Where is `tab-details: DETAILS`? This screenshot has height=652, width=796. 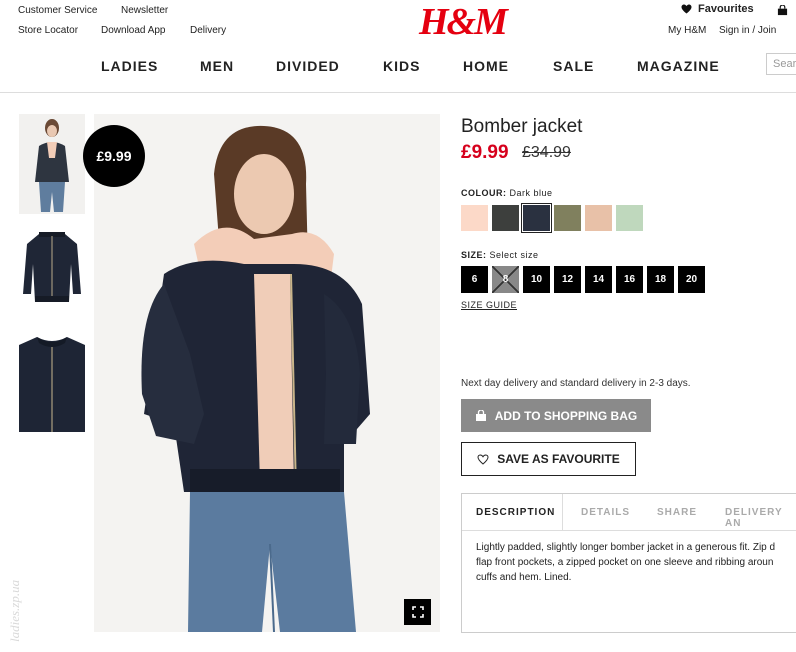
tab-details: DETAILS is located at coordinates (605, 512).